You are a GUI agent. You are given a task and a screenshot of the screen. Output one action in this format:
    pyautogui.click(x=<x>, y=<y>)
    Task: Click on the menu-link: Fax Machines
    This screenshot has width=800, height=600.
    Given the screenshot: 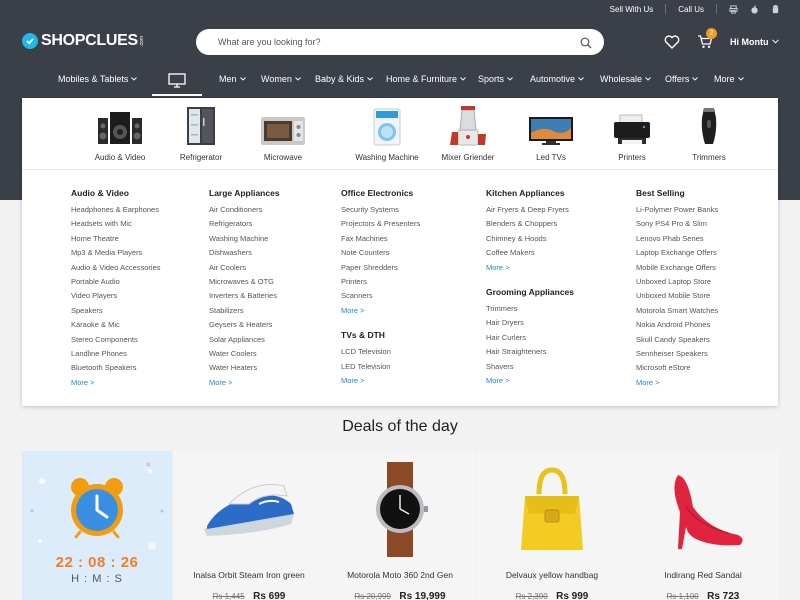 What is the action you would take?
    pyautogui.click(x=380, y=241)
    